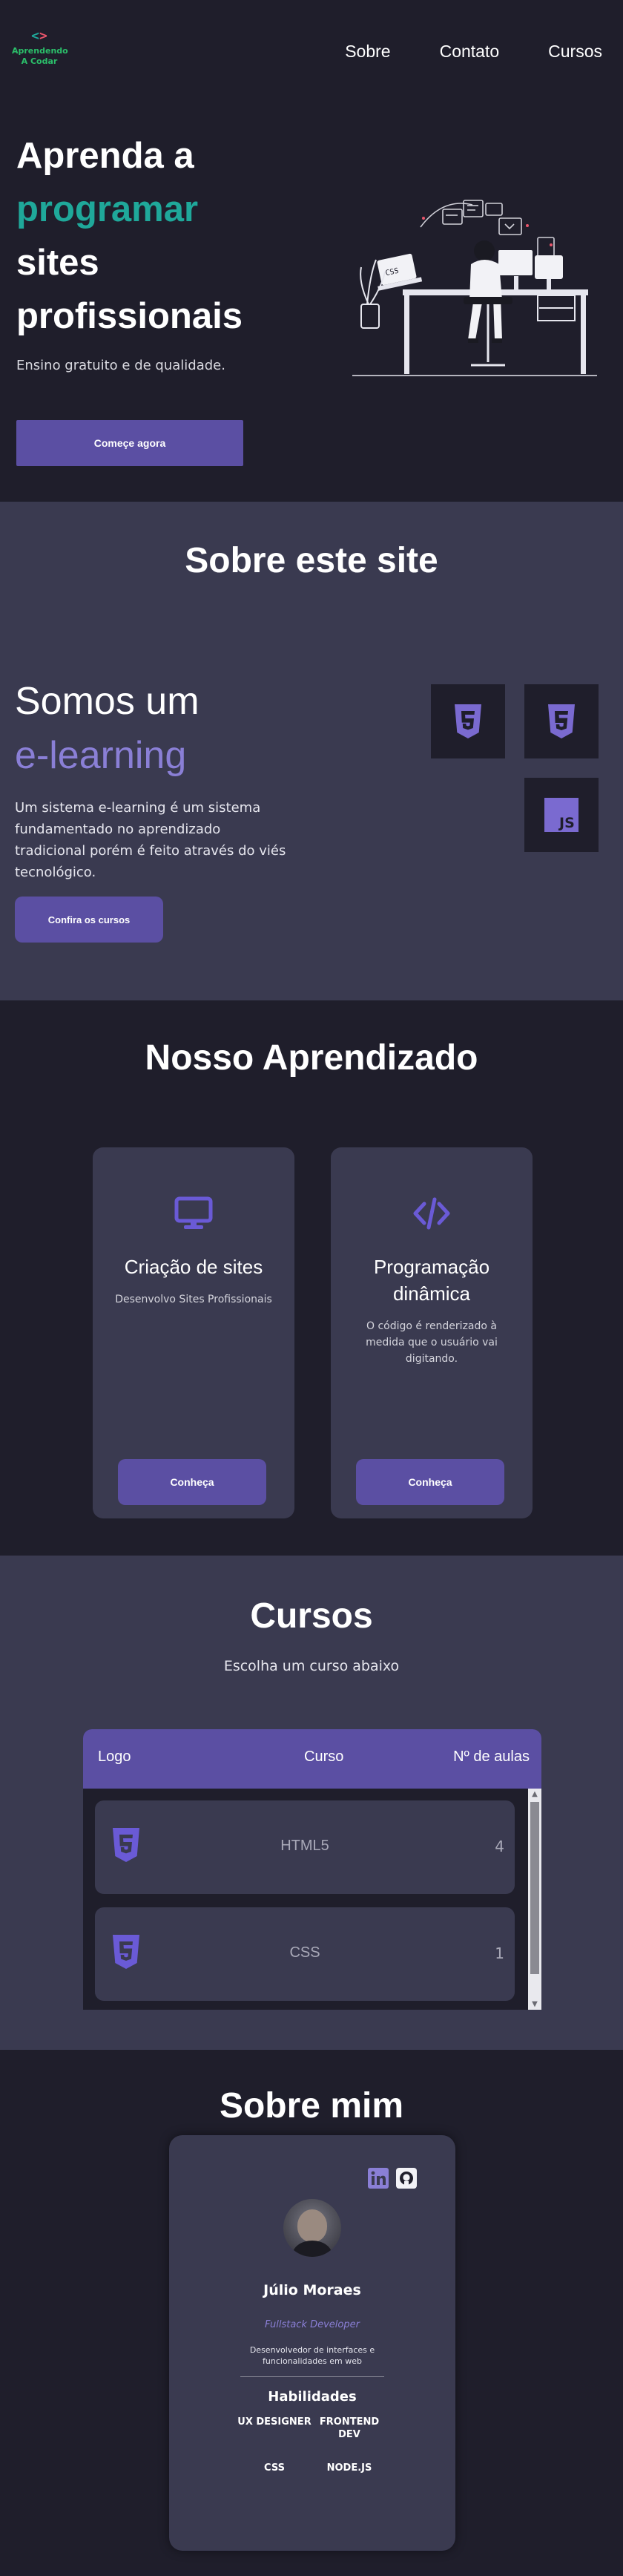 This screenshot has width=623, height=2576. I want to click on table-scrollbar: ▲ ▼, so click(534, 1900).